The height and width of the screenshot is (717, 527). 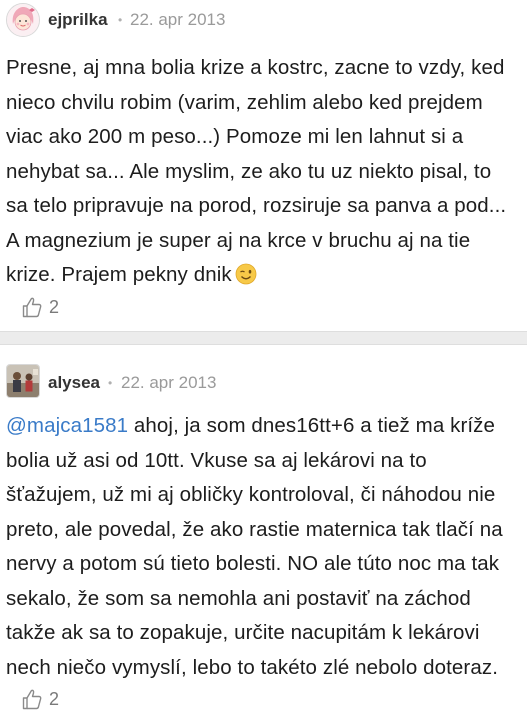 I want to click on winking-face-emoji, so click(x=246, y=274).